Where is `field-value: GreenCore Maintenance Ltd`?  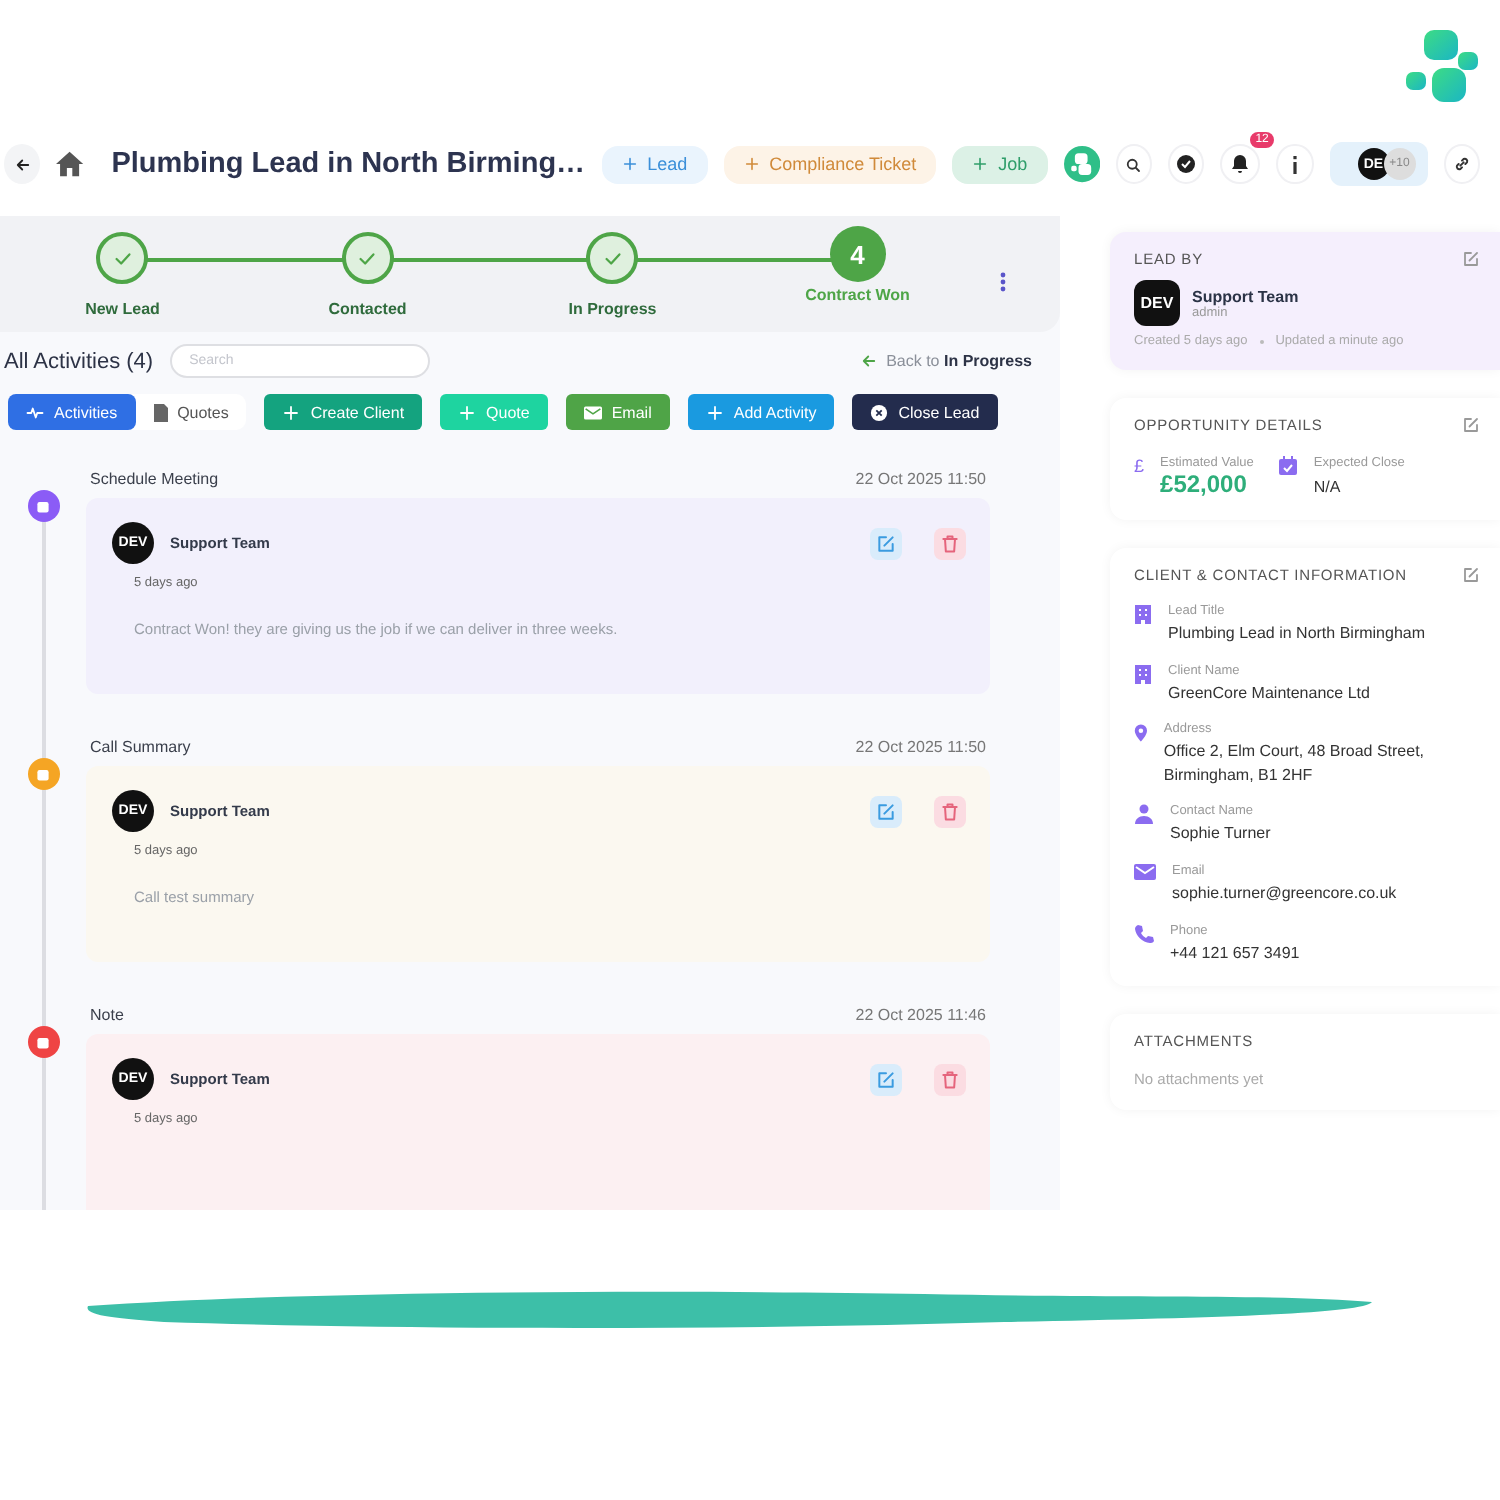 field-value: GreenCore Maintenance Ltd is located at coordinates (1269, 693).